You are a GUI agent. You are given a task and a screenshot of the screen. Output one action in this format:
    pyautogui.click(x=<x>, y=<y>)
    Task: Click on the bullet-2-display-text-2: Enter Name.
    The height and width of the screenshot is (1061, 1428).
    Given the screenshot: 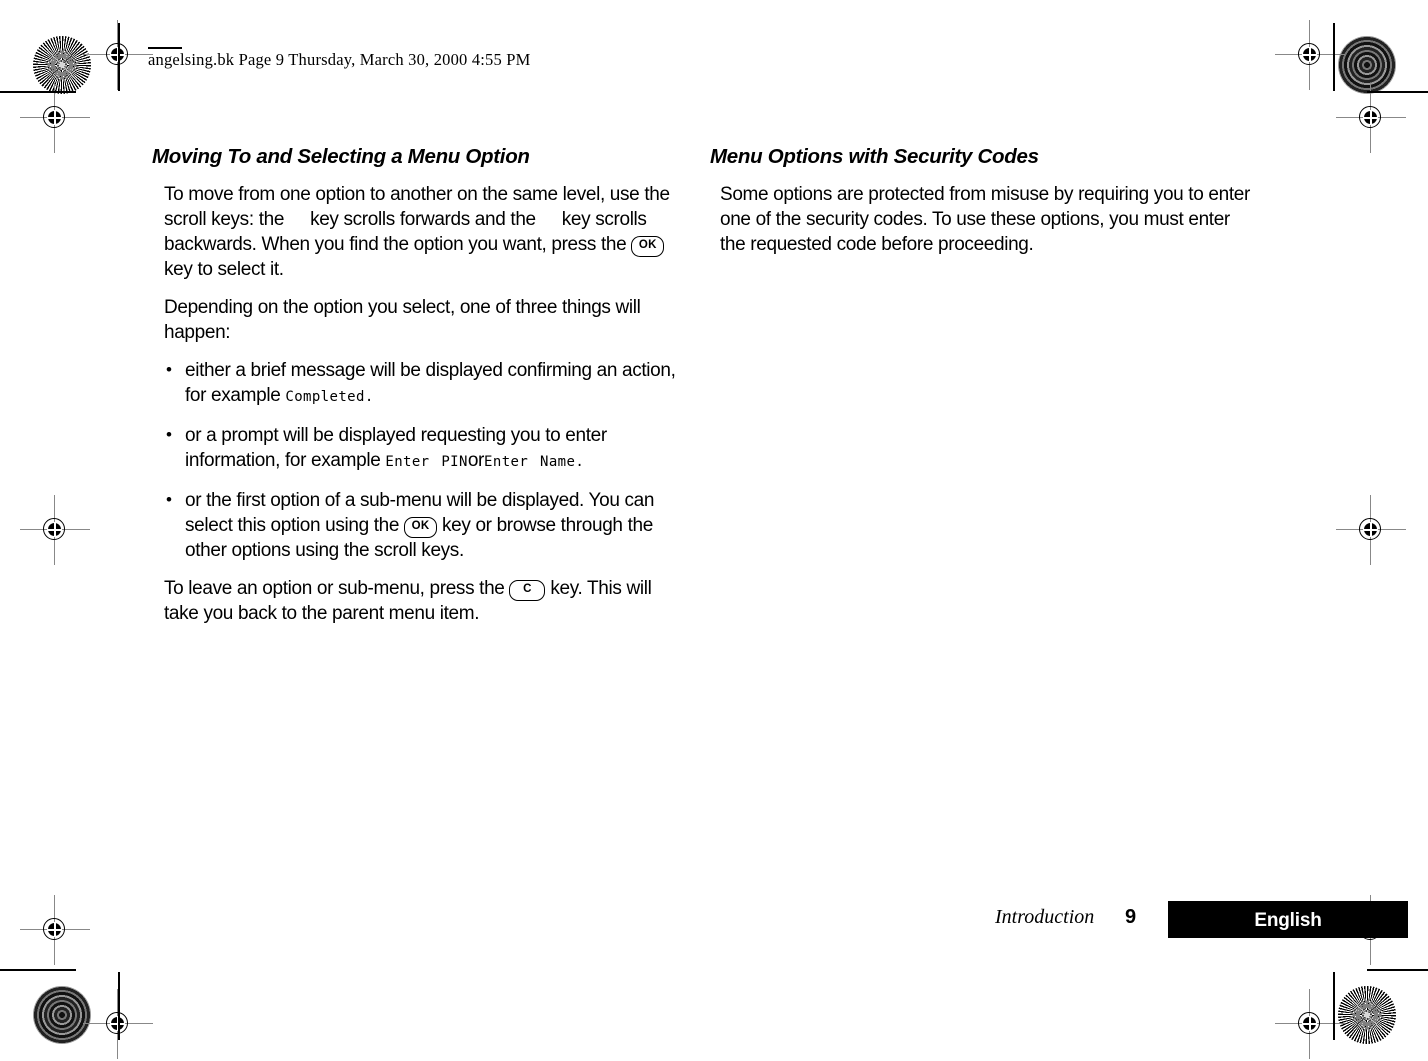 What is the action you would take?
    pyautogui.click(x=534, y=461)
    